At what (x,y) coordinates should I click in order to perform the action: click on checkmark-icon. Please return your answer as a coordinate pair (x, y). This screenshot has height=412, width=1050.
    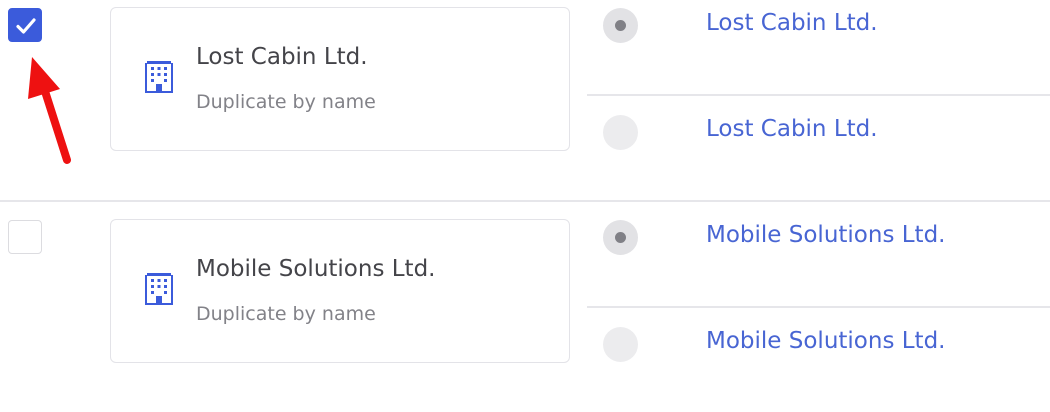
    Looking at the image, I should click on (26, 26).